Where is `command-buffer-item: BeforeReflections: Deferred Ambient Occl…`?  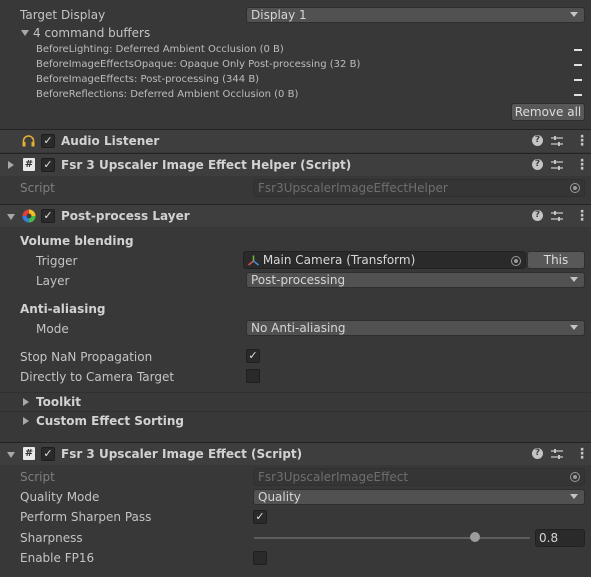 command-buffer-item: BeforeReflections: Deferred Ambient Occl… is located at coordinates (167, 94).